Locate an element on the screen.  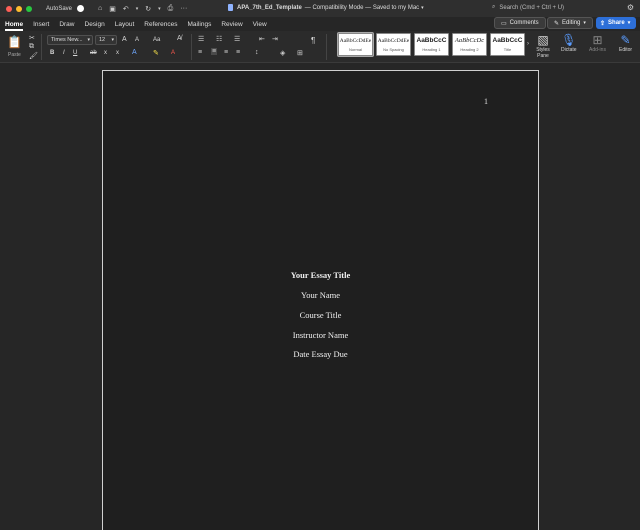
dictate-label: Dictate is located at coordinates (569, 50).